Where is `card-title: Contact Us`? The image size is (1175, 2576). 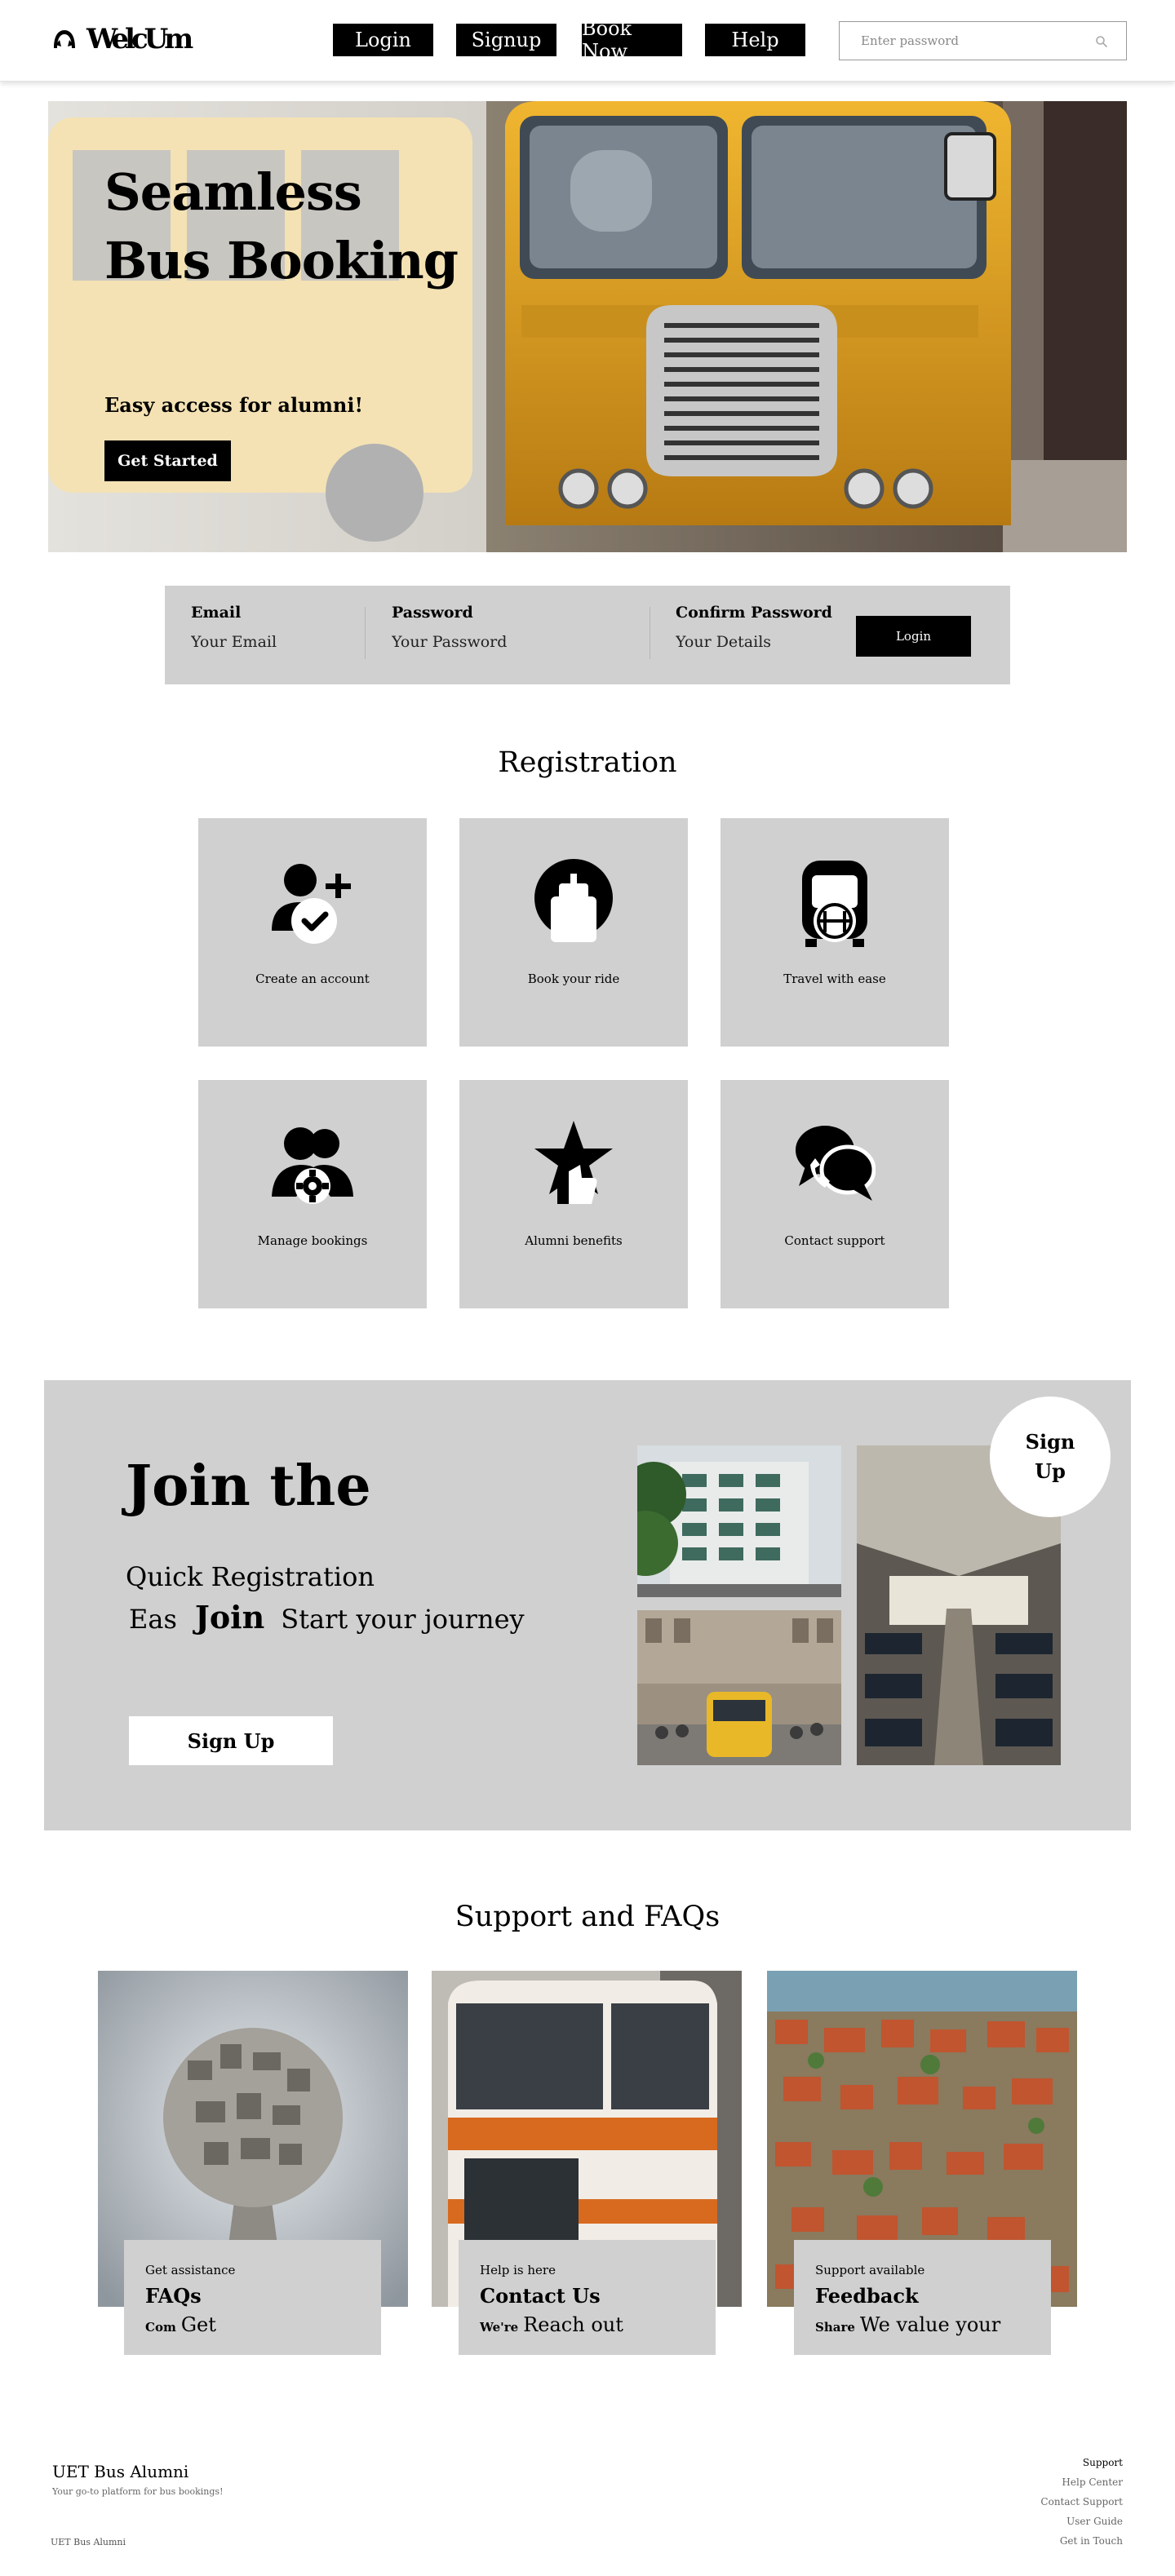
card-title: Contact Us is located at coordinates (540, 2296).